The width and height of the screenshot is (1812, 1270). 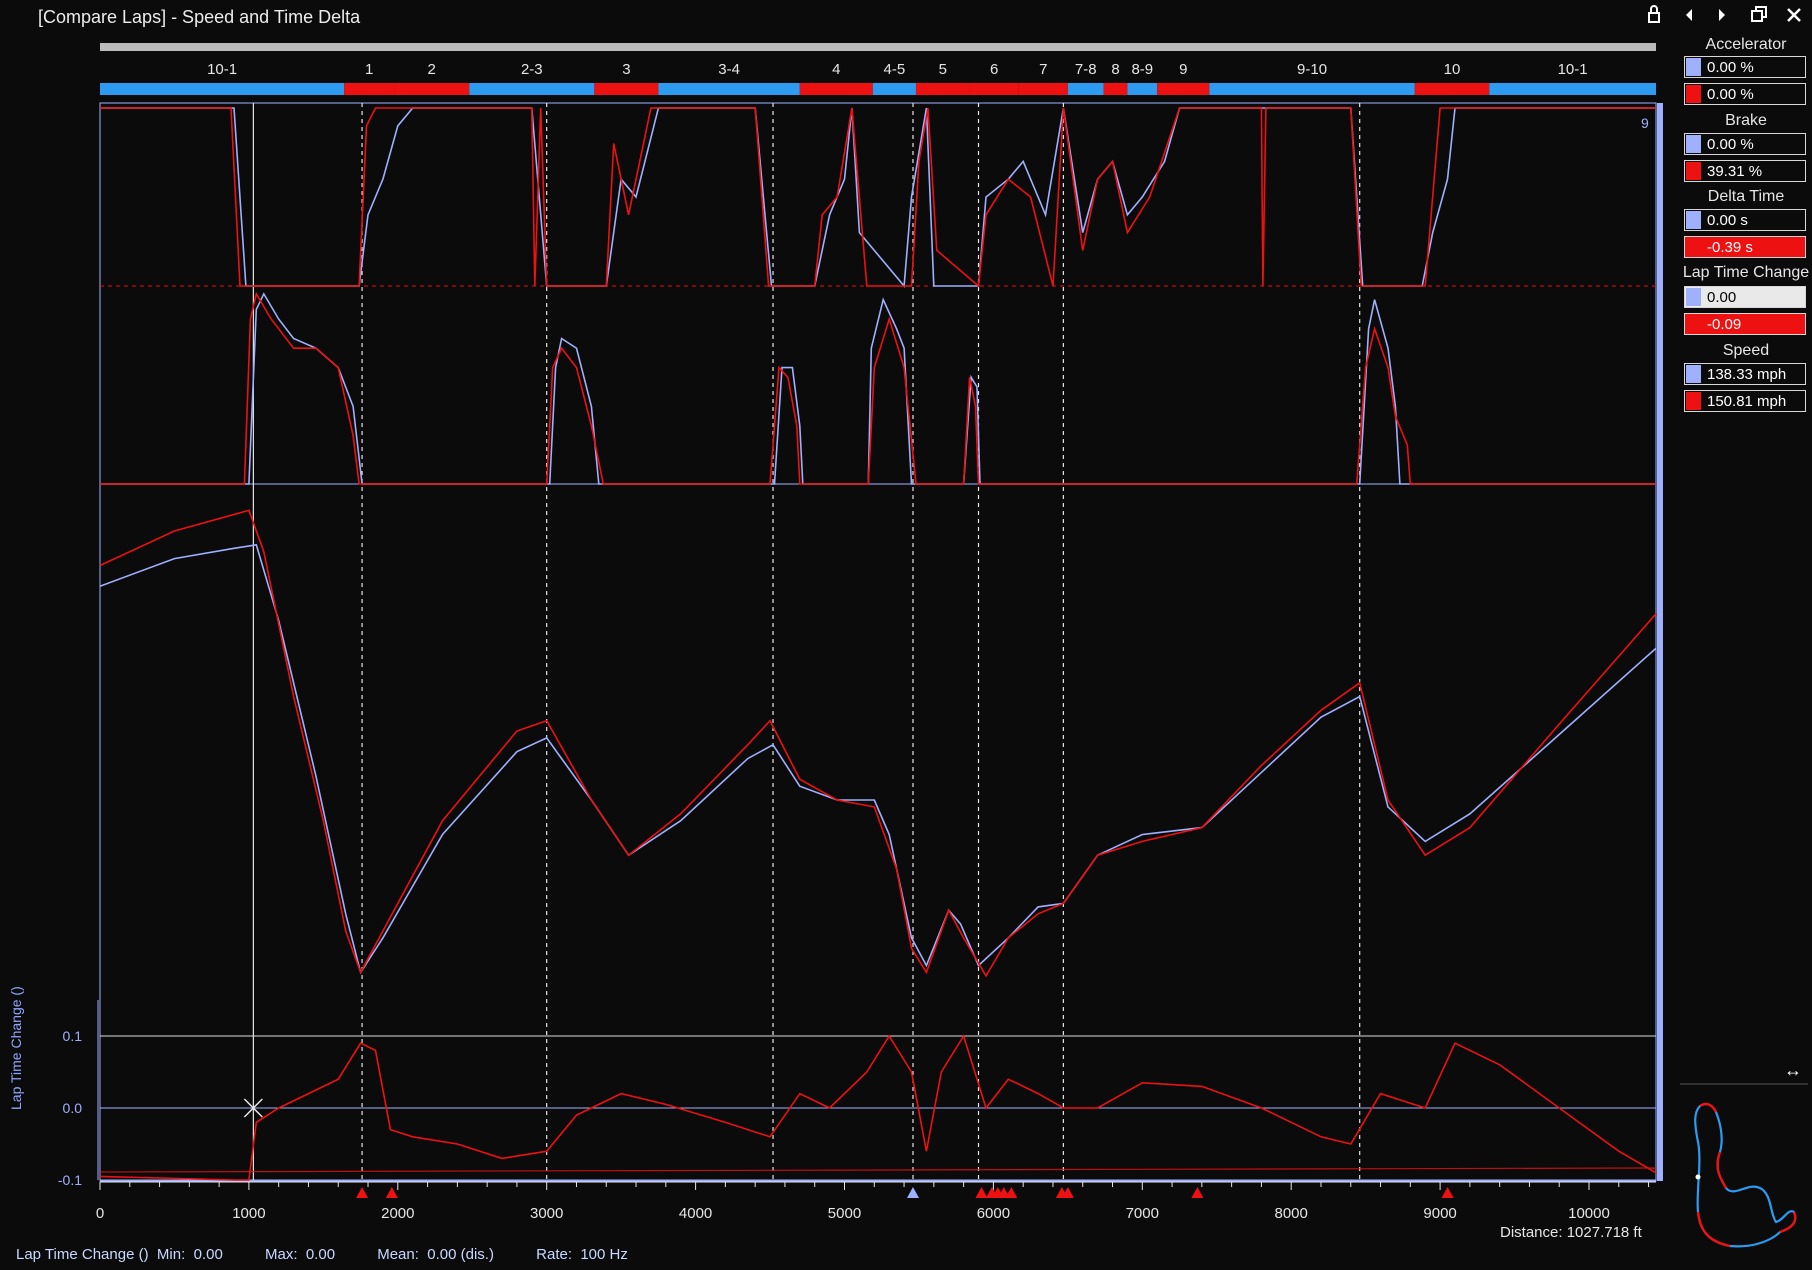 What do you see at coordinates (626, 69) in the screenshot?
I see `segment-label: 3` at bounding box center [626, 69].